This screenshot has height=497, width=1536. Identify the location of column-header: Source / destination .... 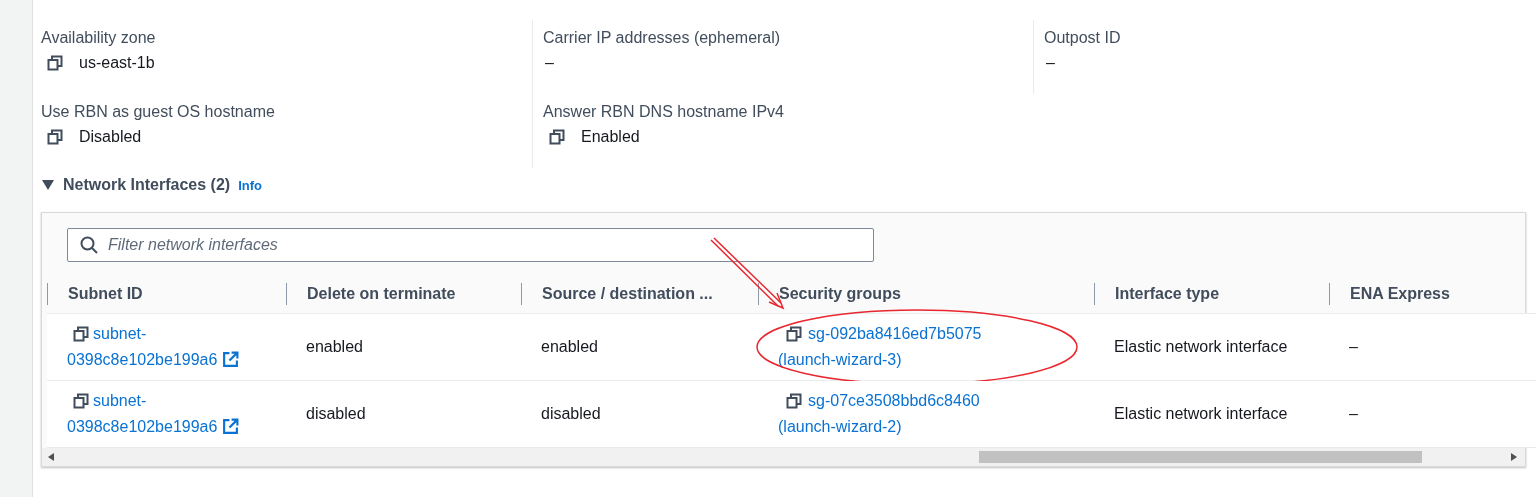
(617, 294).